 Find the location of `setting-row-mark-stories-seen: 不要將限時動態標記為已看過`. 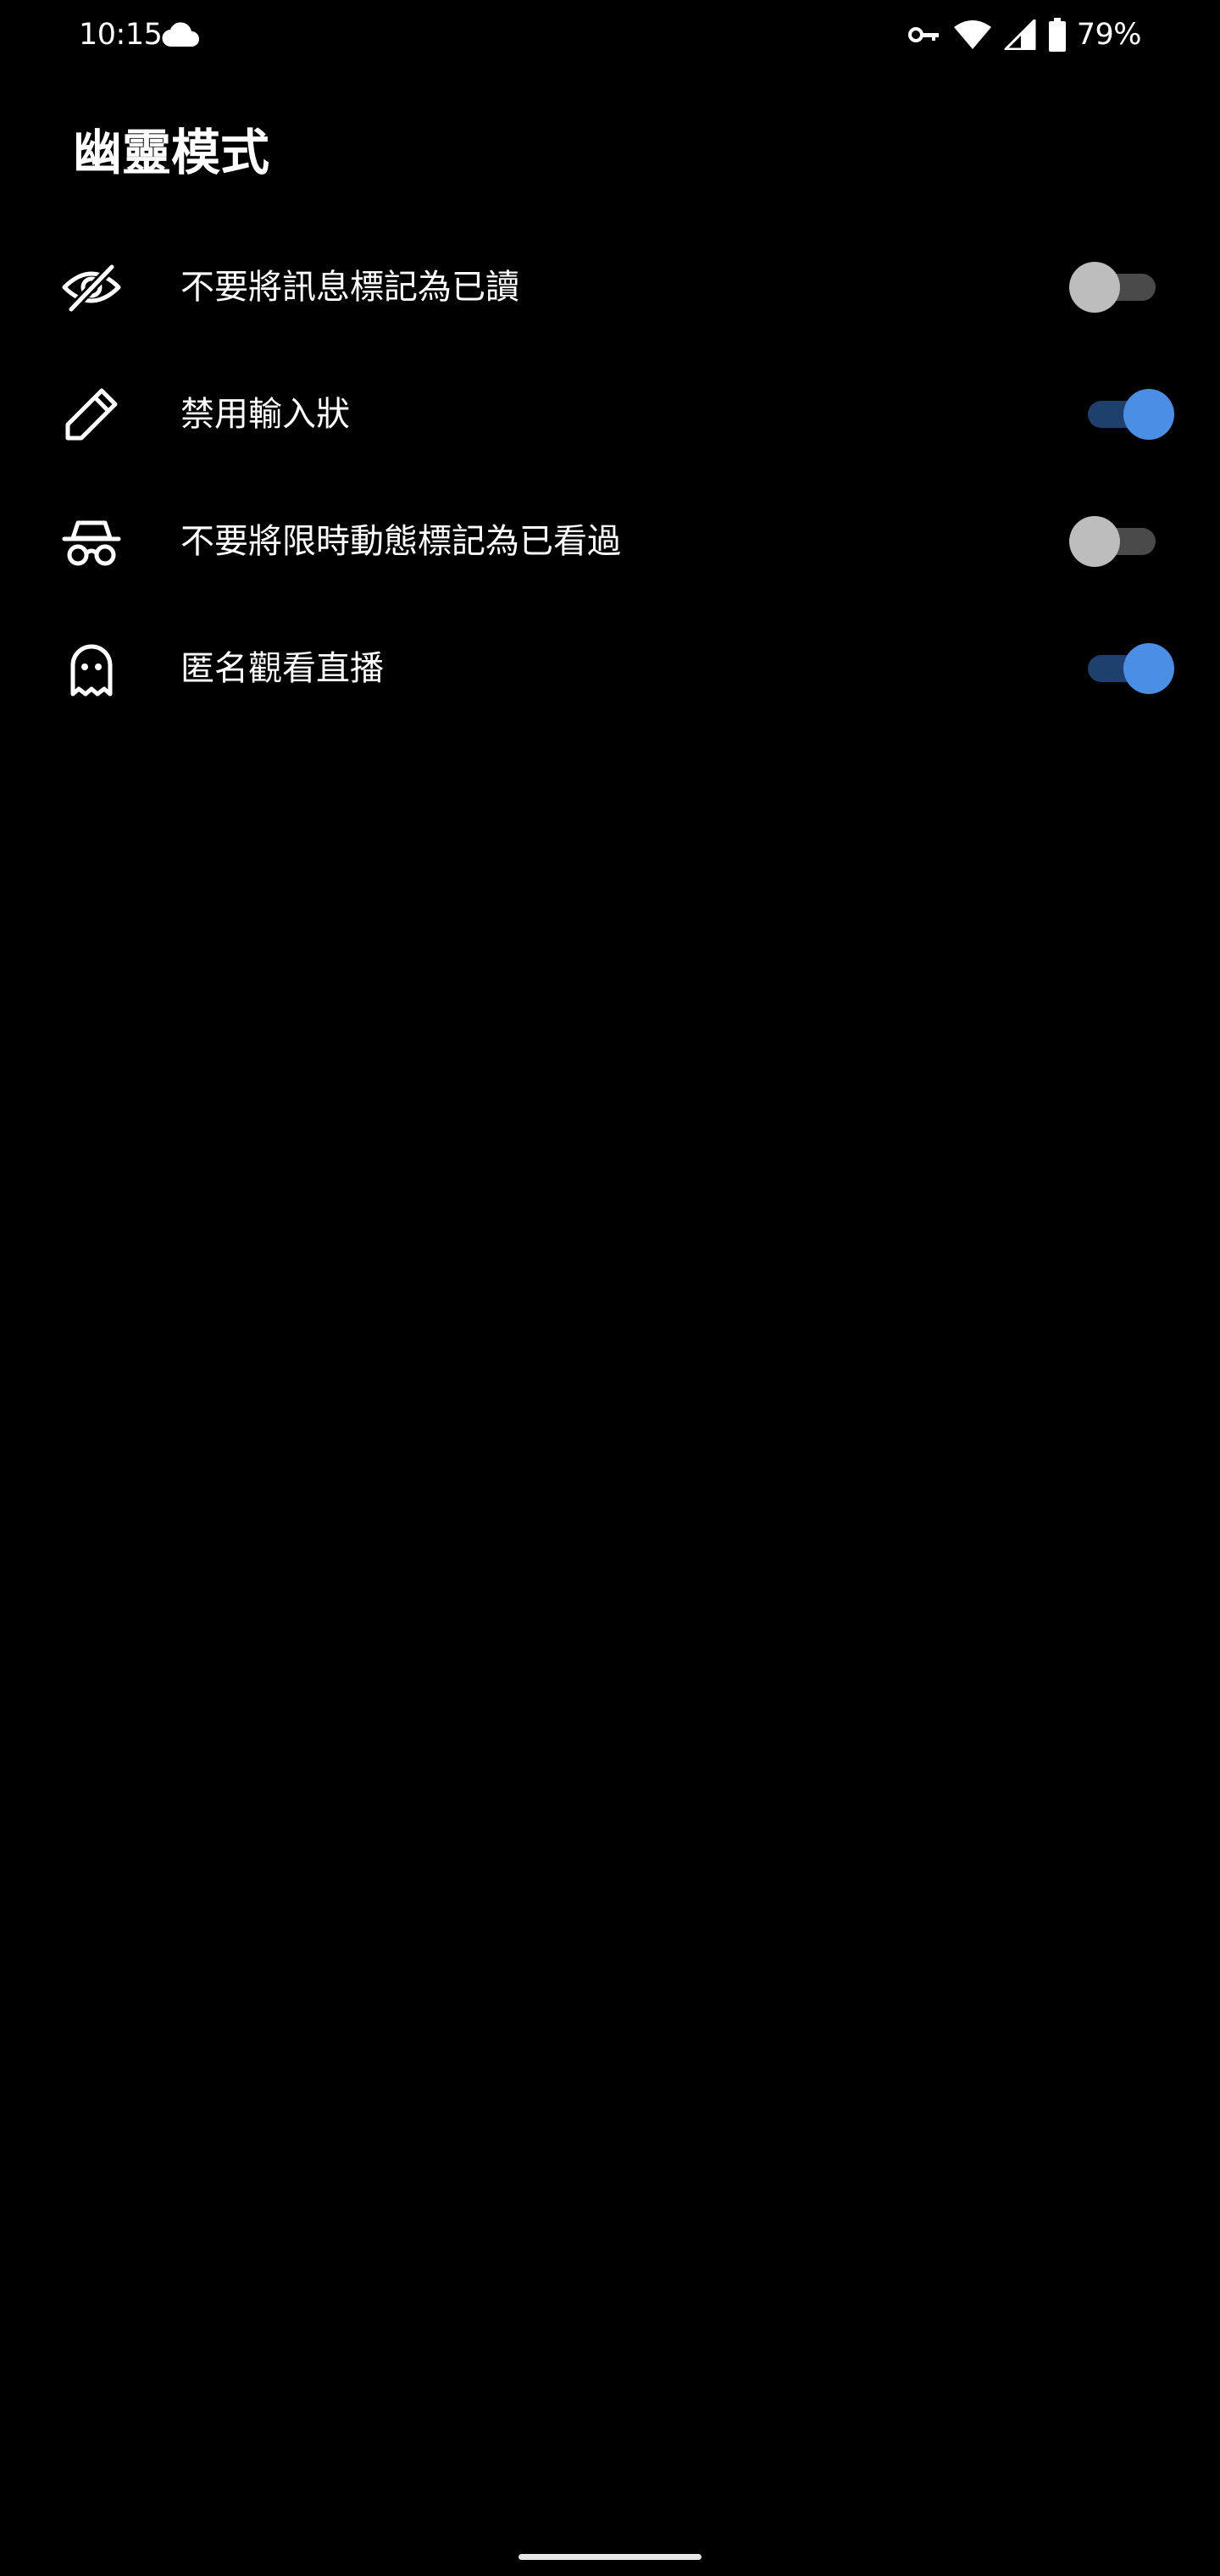

setting-row-mark-stories-seen: 不要將限時動態標記為已看過 is located at coordinates (610, 541).